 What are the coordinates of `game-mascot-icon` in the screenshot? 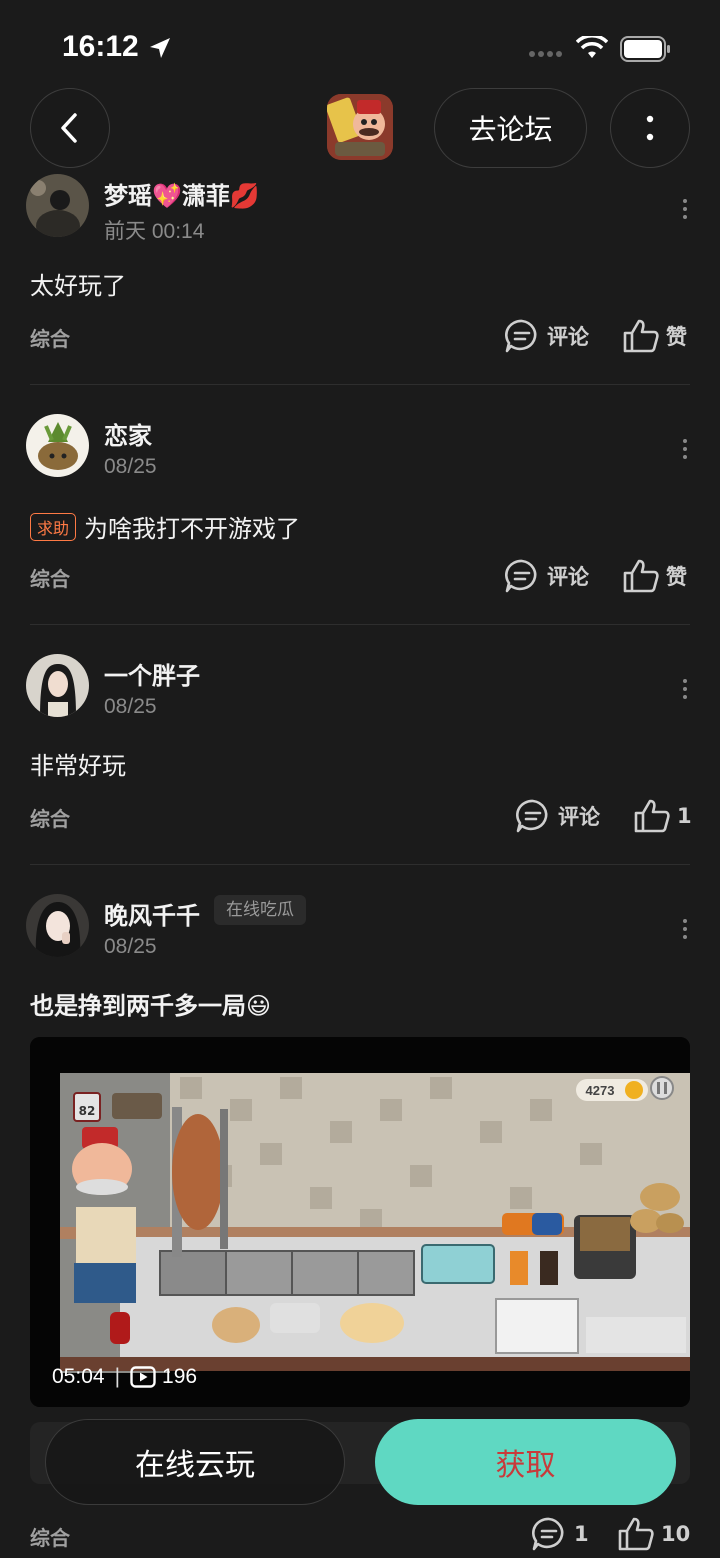 It's located at (360, 127).